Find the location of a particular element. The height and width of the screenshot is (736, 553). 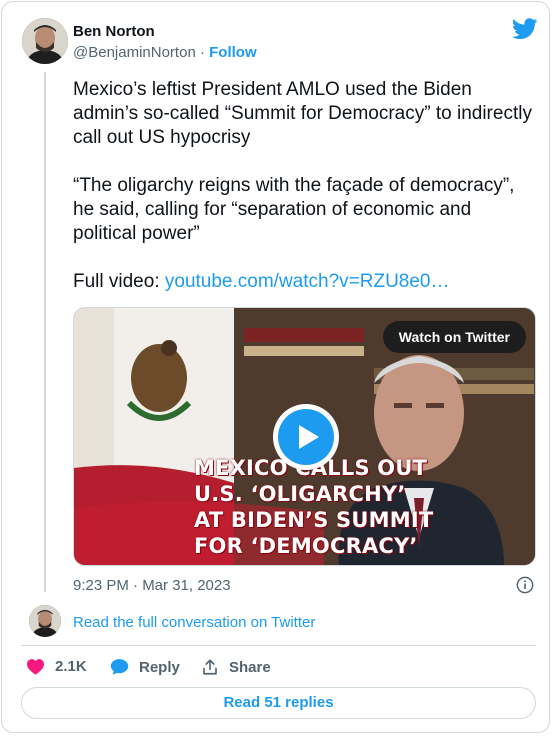

share-action: Share is located at coordinates (236, 667).